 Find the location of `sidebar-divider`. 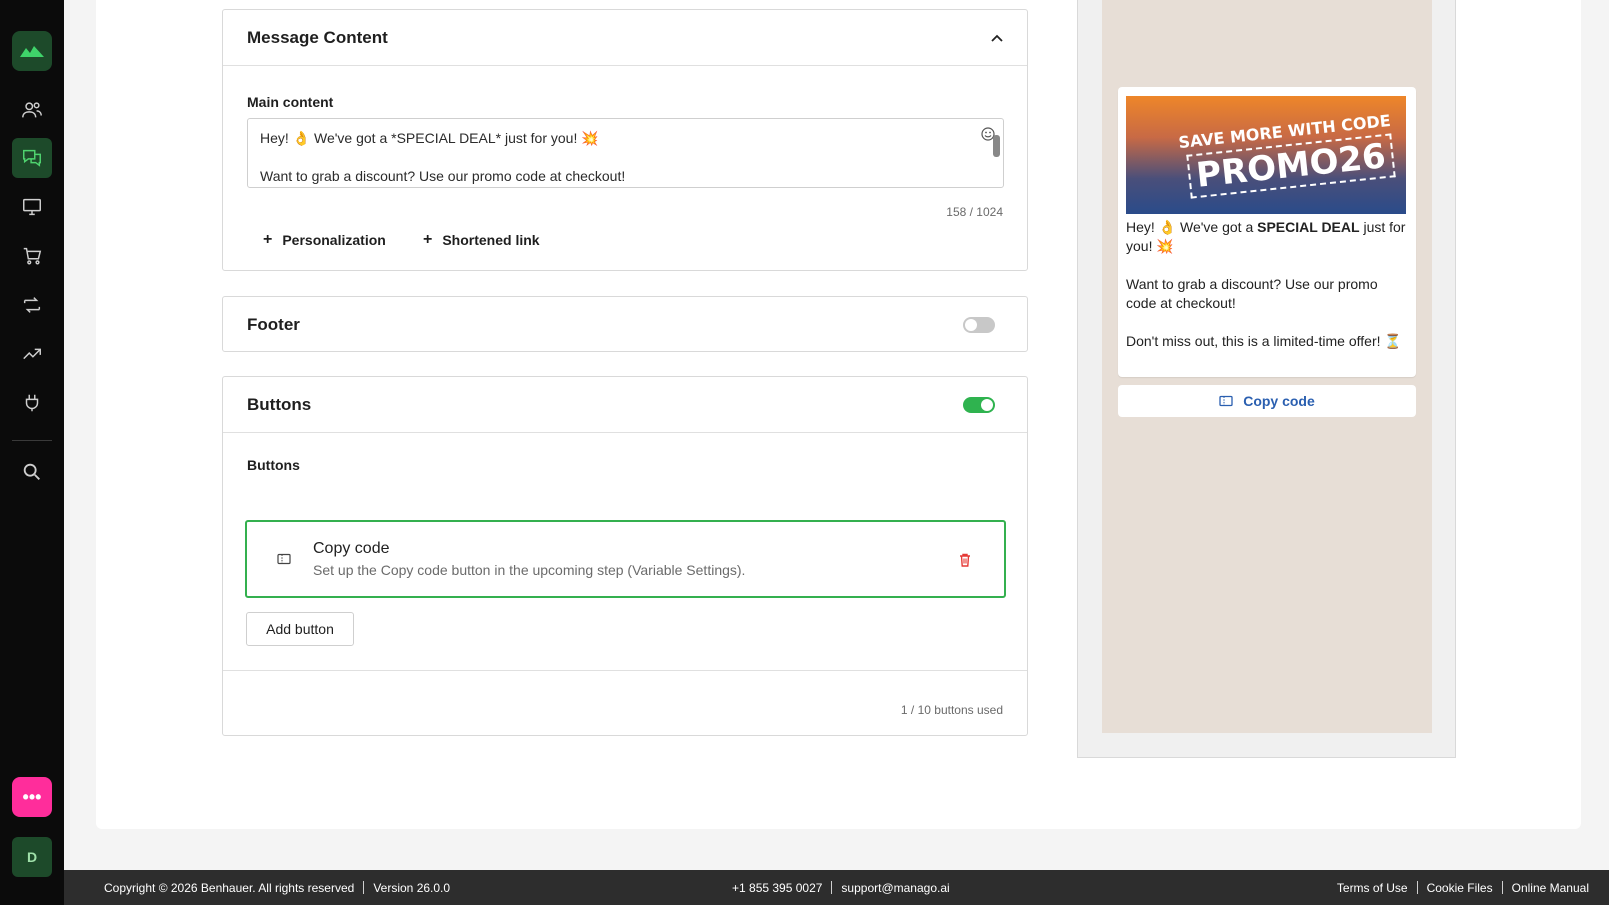

sidebar-divider is located at coordinates (32, 440).